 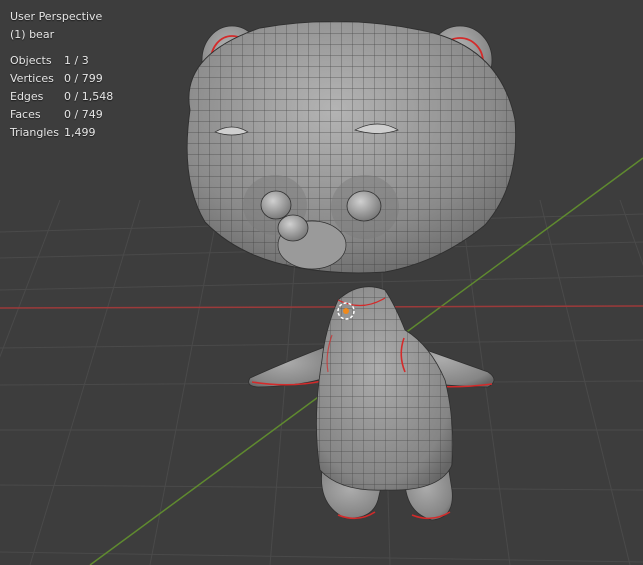 What do you see at coordinates (25, 114) in the screenshot?
I see `stat-label: Faces` at bounding box center [25, 114].